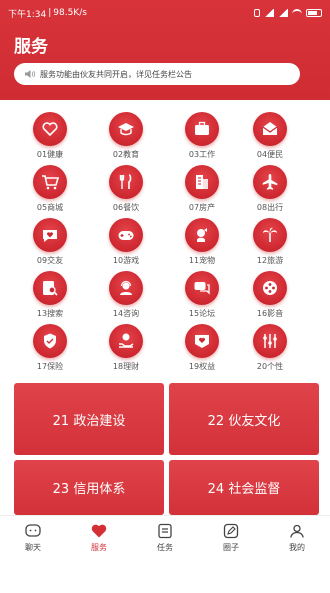 The width and height of the screenshot is (330, 593). I want to click on service-item: 15论坛, so click(202, 299).